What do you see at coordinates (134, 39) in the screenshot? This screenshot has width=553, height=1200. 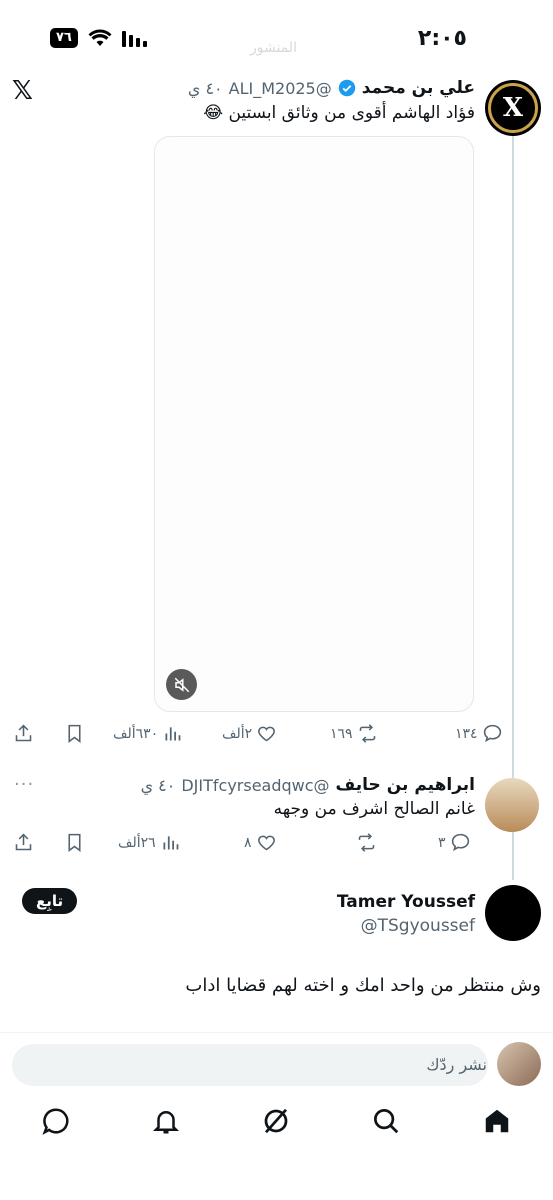 I see `signal-icon` at bounding box center [134, 39].